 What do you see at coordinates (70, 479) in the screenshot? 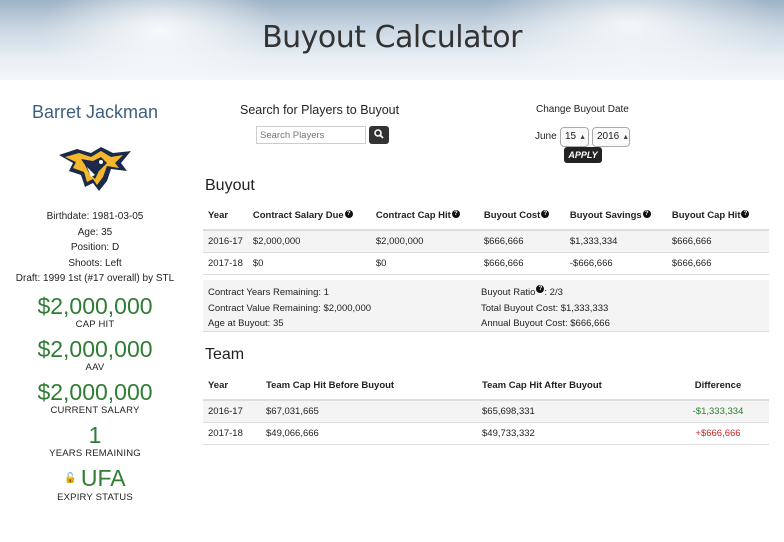
I see `unlock-icon: 🔓` at bounding box center [70, 479].